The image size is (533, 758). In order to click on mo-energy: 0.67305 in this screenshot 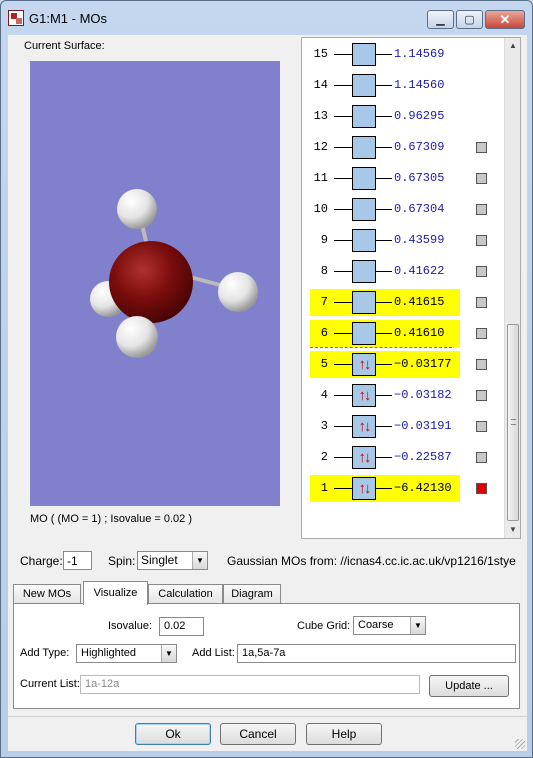, I will do `click(418, 178)`.